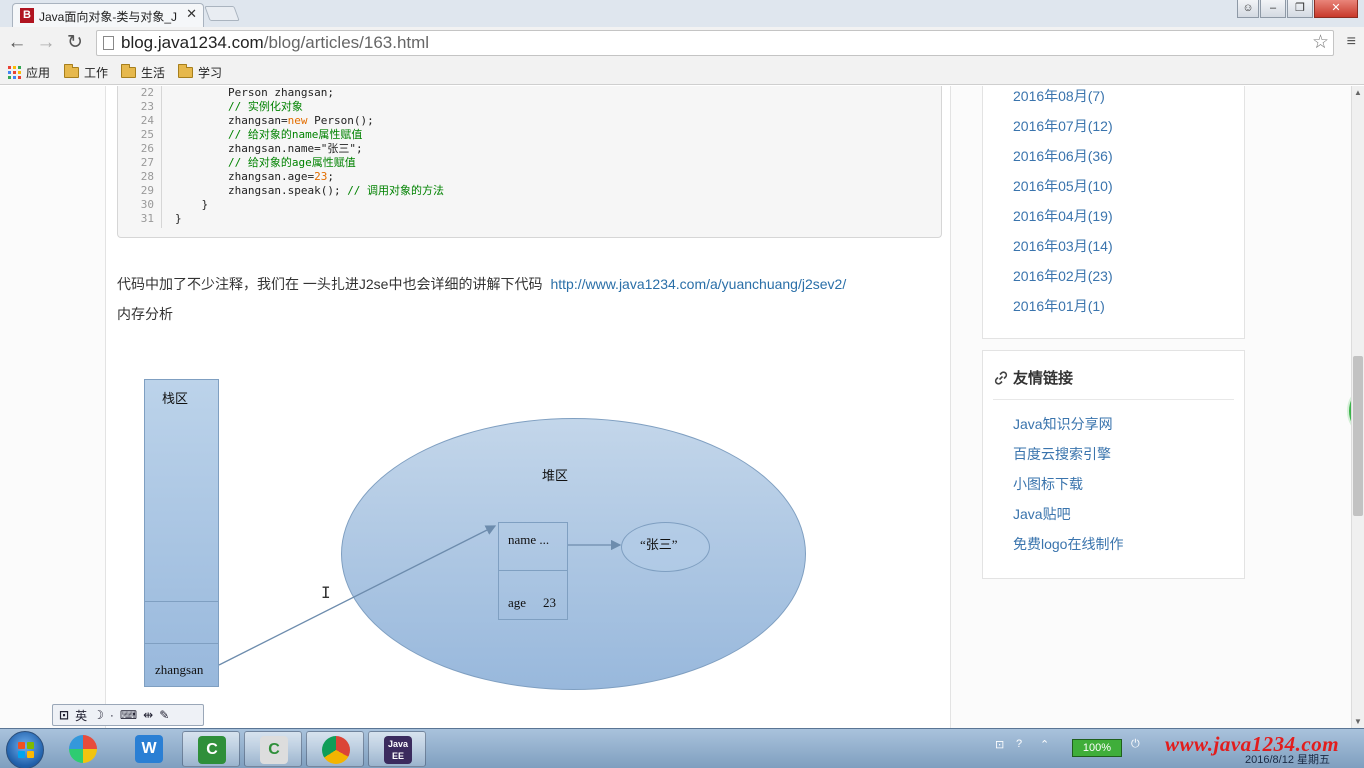 This screenshot has width=1364, height=768. I want to click on archive-month-link: 2016年04月(19), so click(1063, 216).